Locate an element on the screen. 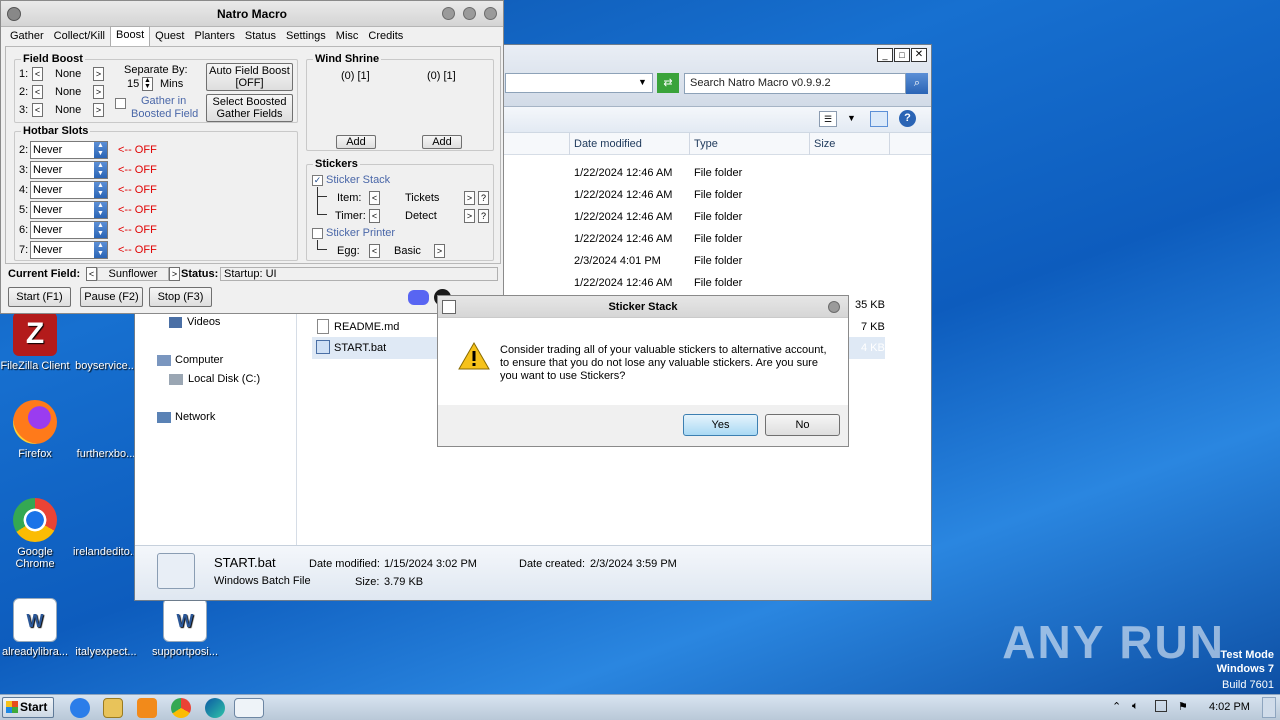  select-value: Never is located at coordinates (48, 150).